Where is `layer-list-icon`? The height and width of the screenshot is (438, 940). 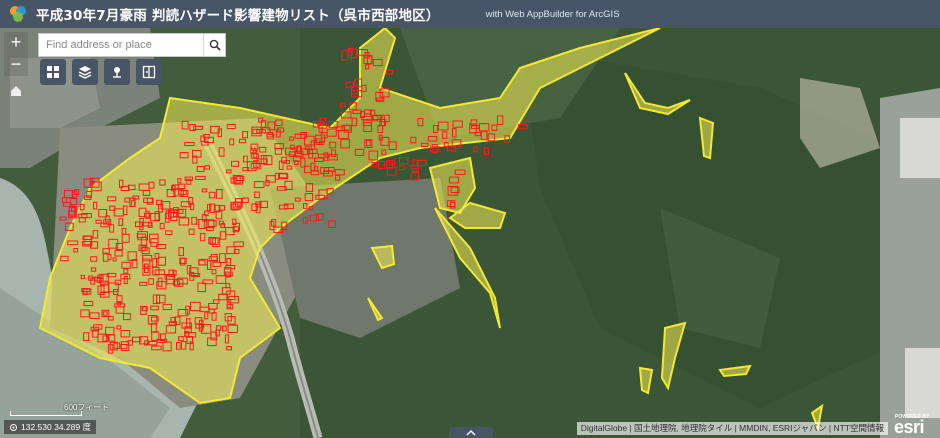 layer-list-icon is located at coordinates (85, 72).